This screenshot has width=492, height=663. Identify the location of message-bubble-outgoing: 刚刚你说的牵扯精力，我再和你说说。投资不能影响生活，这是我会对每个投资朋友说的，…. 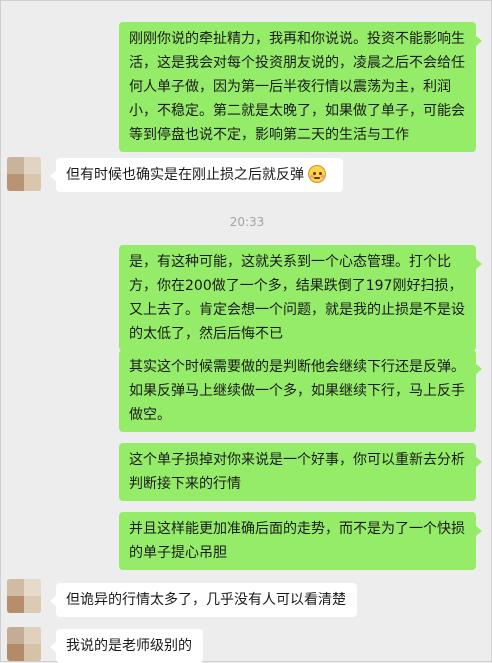
(300, 87).